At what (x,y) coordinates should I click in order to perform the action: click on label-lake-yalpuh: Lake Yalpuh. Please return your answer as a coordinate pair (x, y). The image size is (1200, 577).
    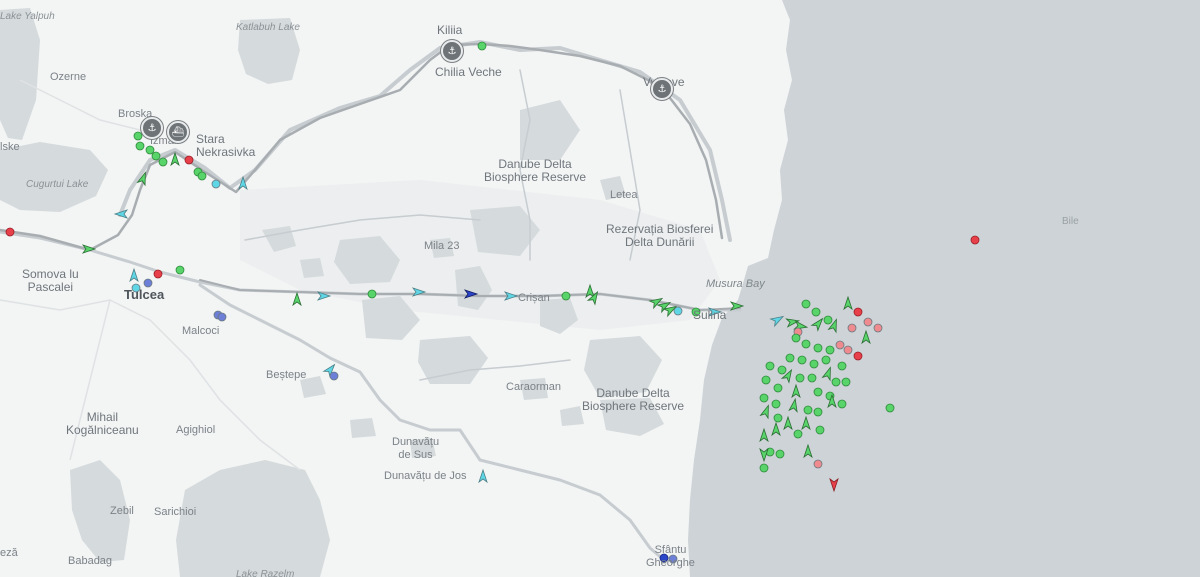
    Looking at the image, I should click on (27, 16).